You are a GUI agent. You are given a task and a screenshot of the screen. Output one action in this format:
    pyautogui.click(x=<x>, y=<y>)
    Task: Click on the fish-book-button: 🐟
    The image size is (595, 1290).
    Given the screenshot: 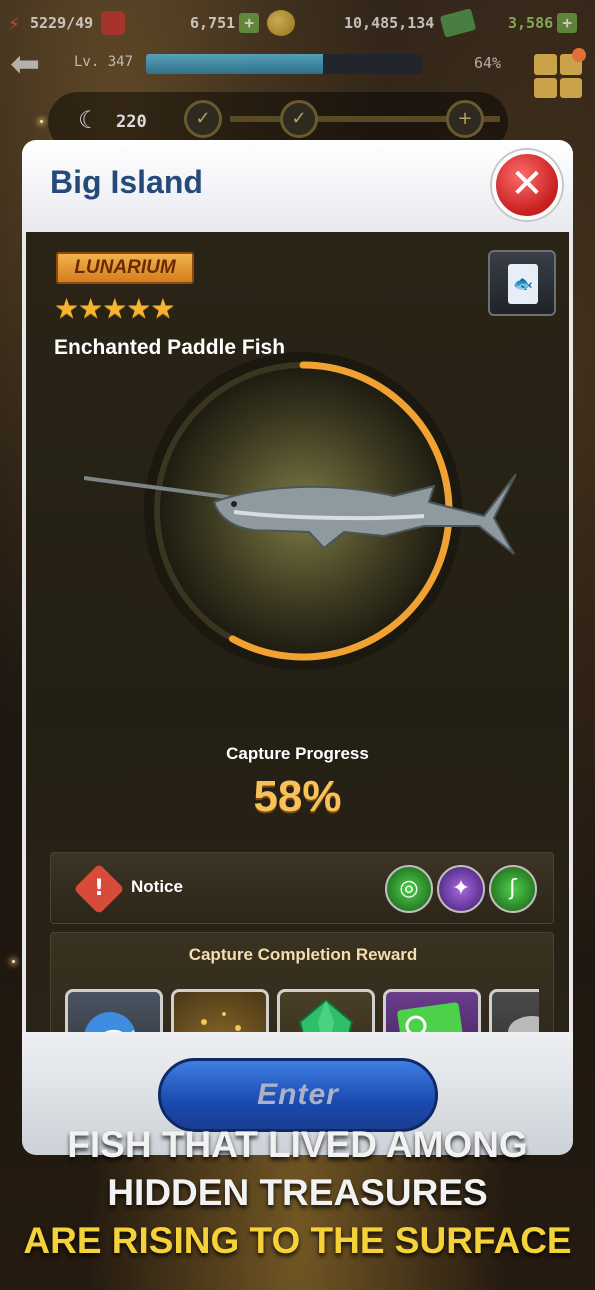 What is the action you would take?
    pyautogui.click(x=522, y=283)
    